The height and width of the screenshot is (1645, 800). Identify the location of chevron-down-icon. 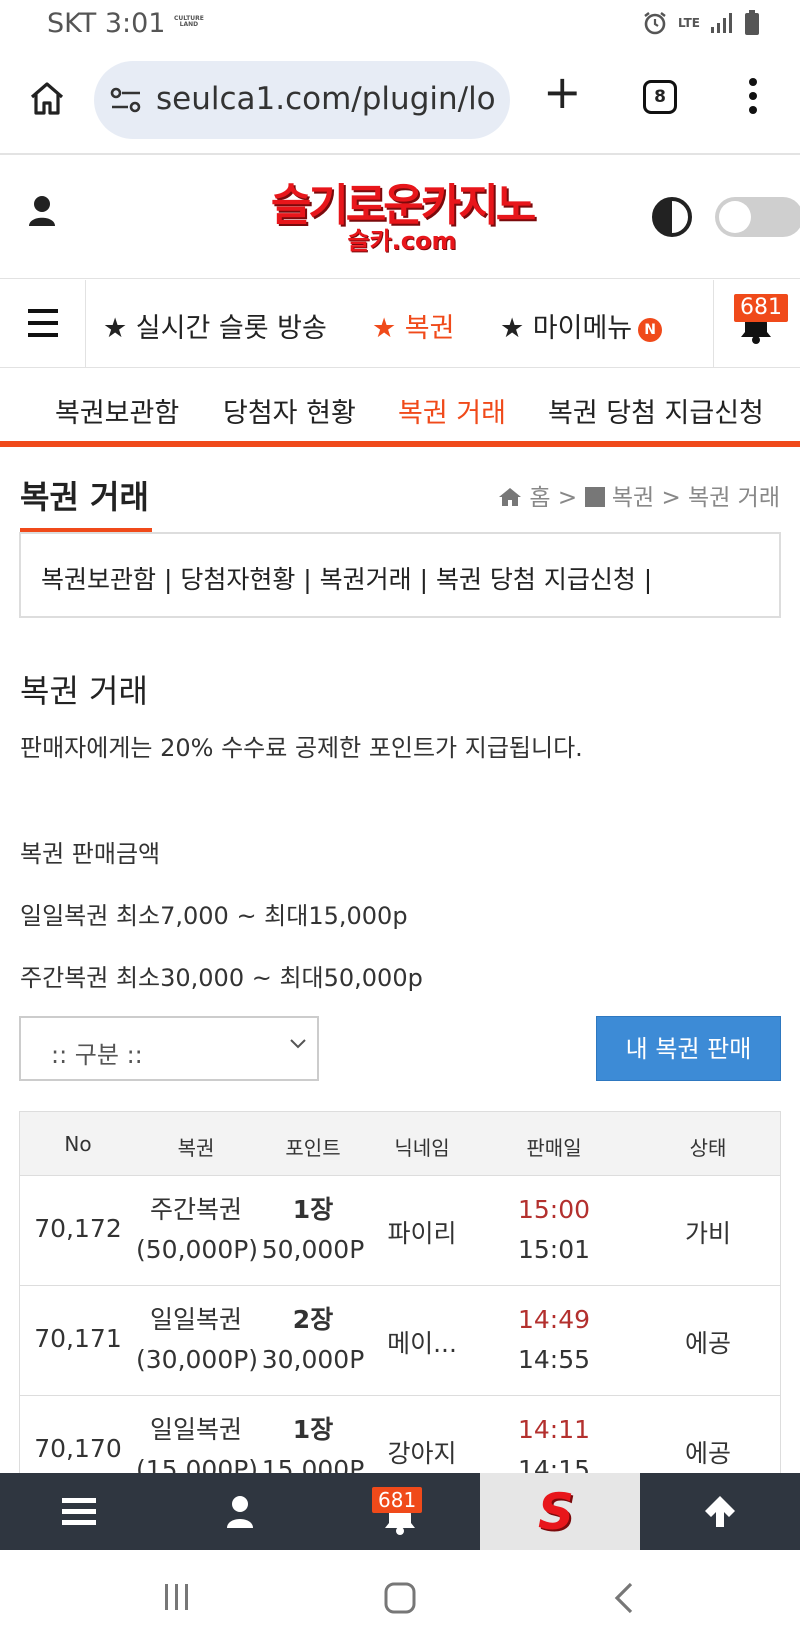
(298, 1044).